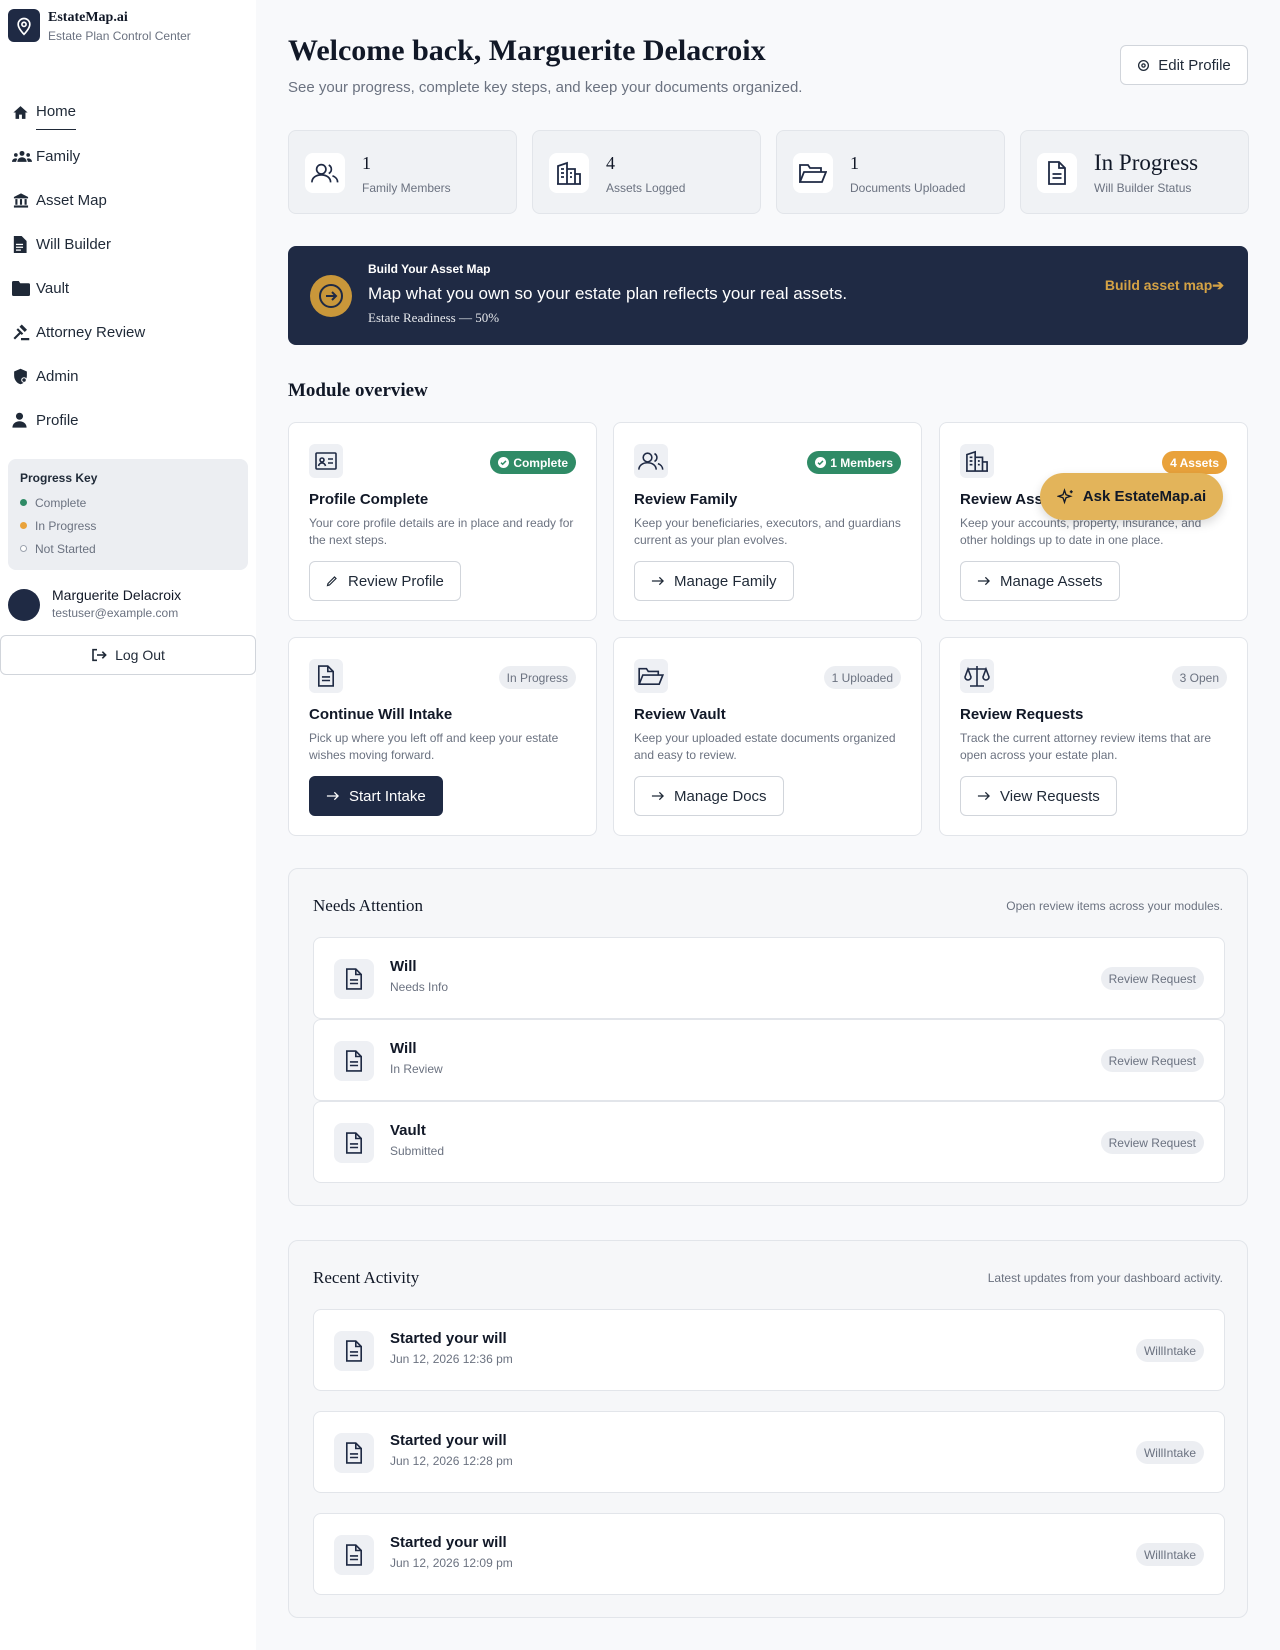  What do you see at coordinates (1051, 581) in the screenshot?
I see `button-label: Manage Assets` at bounding box center [1051, 581].